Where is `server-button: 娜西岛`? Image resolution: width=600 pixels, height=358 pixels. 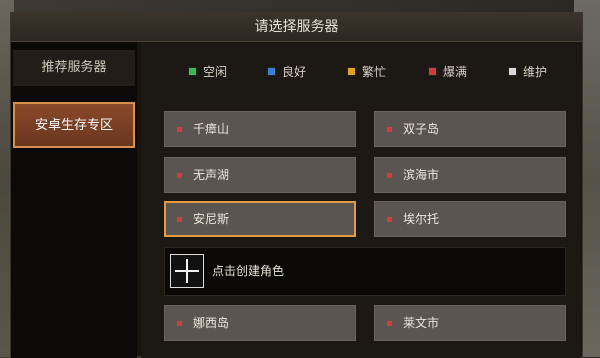
server-button: 娜西岛 is located at coordinates (260, 323).